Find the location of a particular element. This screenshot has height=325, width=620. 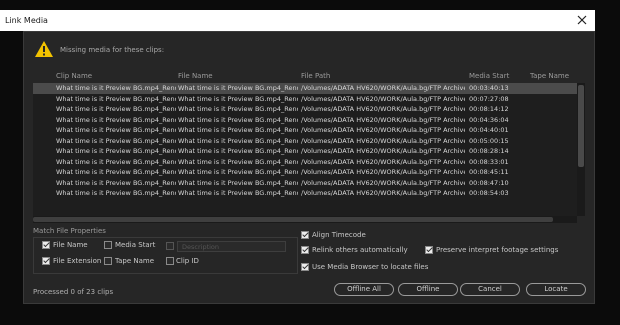

relink-others-label: Relink others automatically is located at coordinates (360, 250).